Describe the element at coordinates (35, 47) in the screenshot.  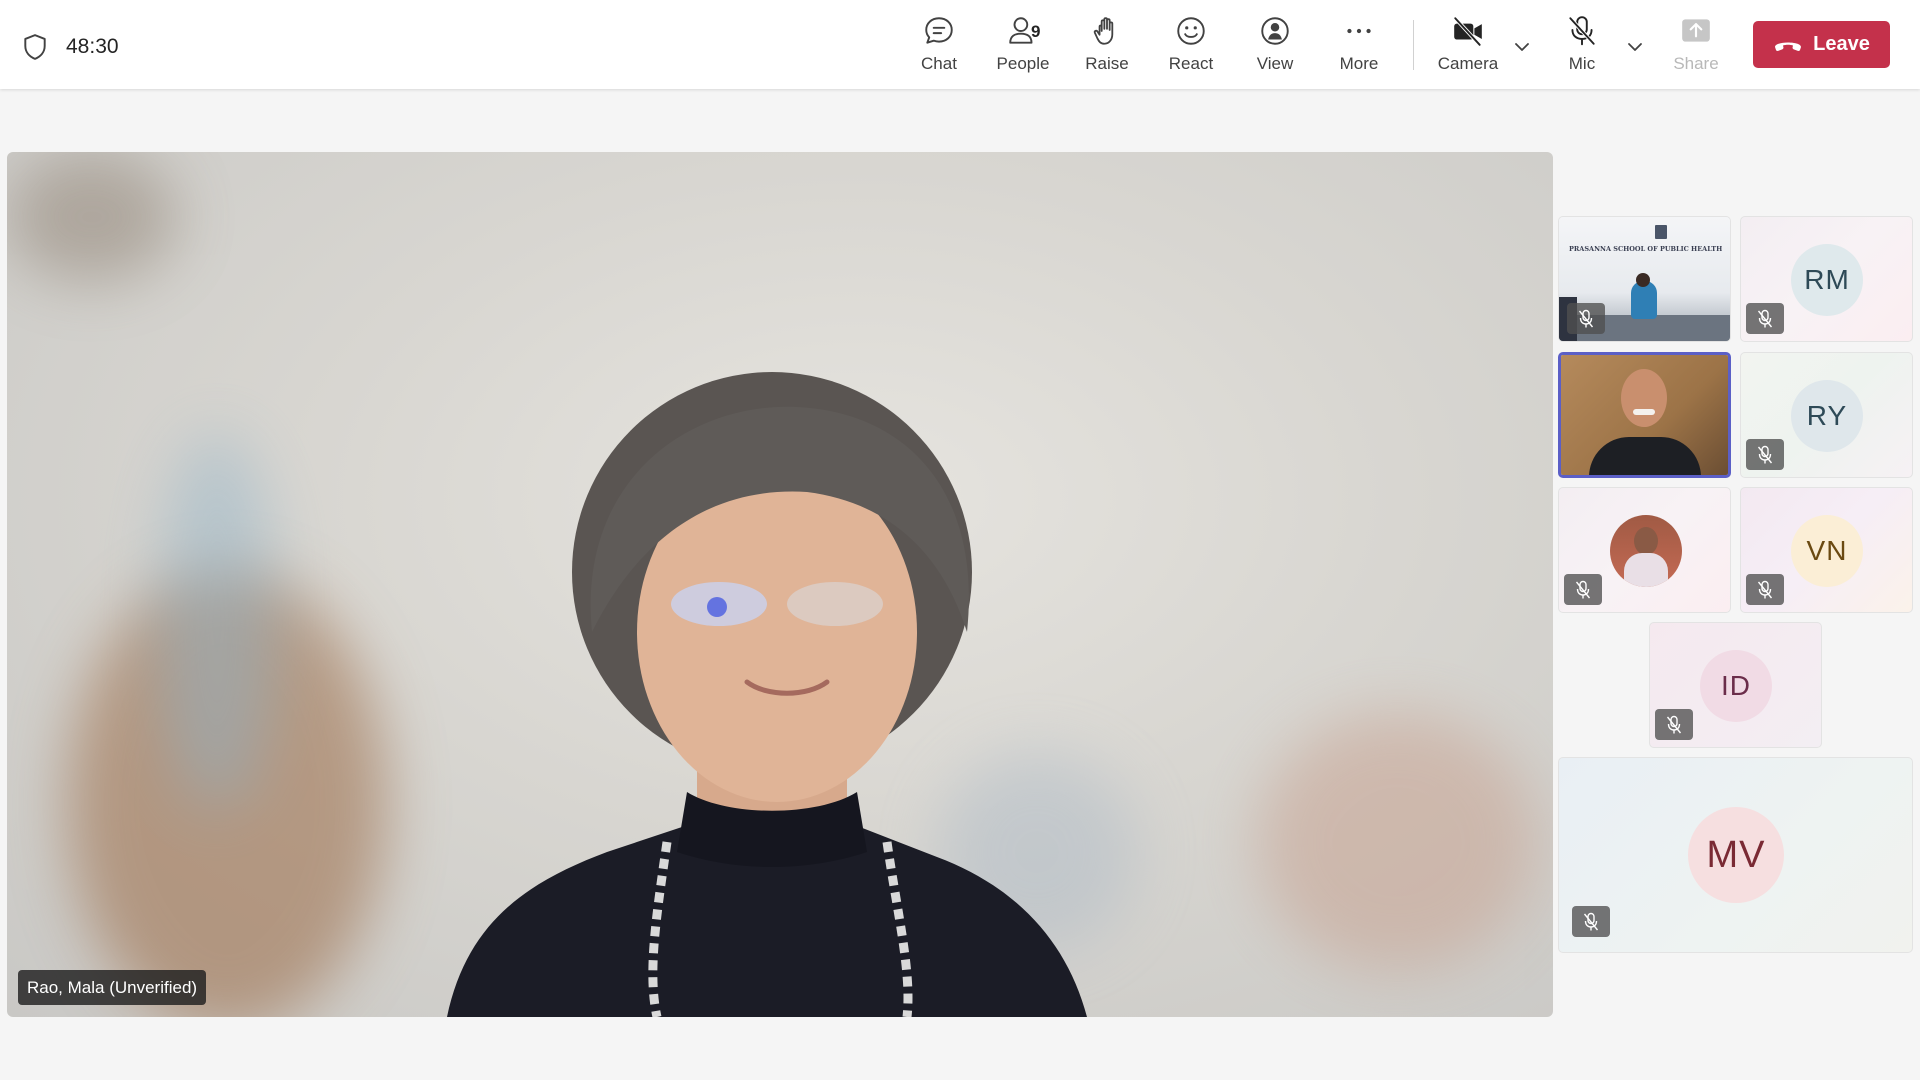
I see `shield-icon` at that location.